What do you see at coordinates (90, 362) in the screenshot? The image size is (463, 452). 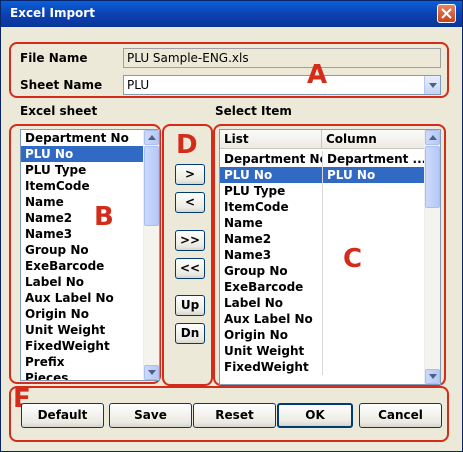 I see `list-item: Prefix` at bounding box center [90, 362].